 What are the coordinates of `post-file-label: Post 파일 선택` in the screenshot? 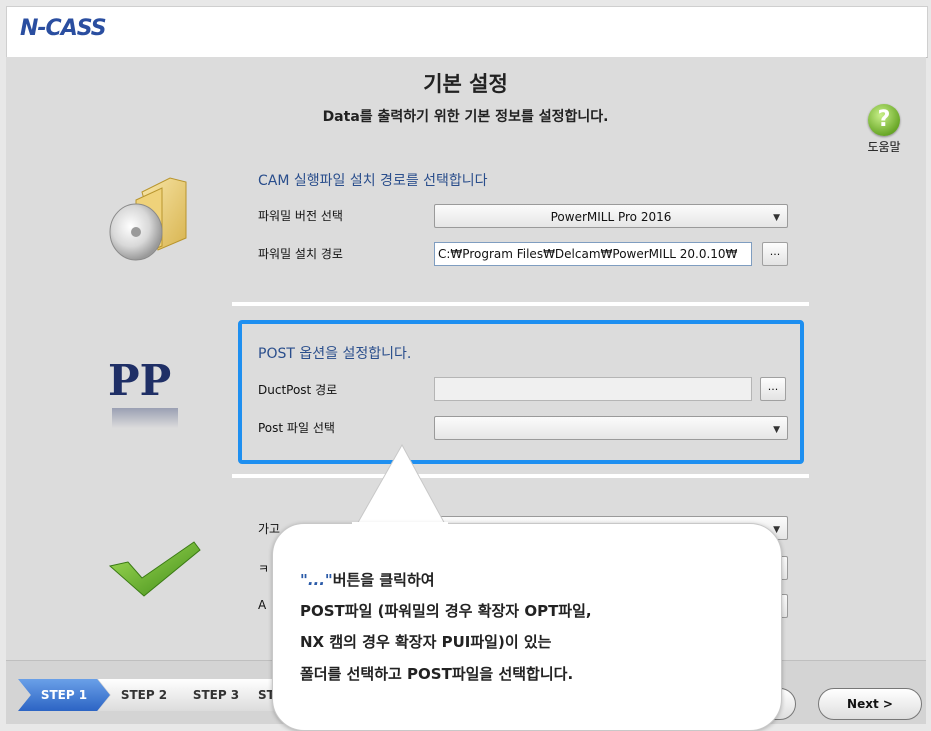 It's located at (296, 428).